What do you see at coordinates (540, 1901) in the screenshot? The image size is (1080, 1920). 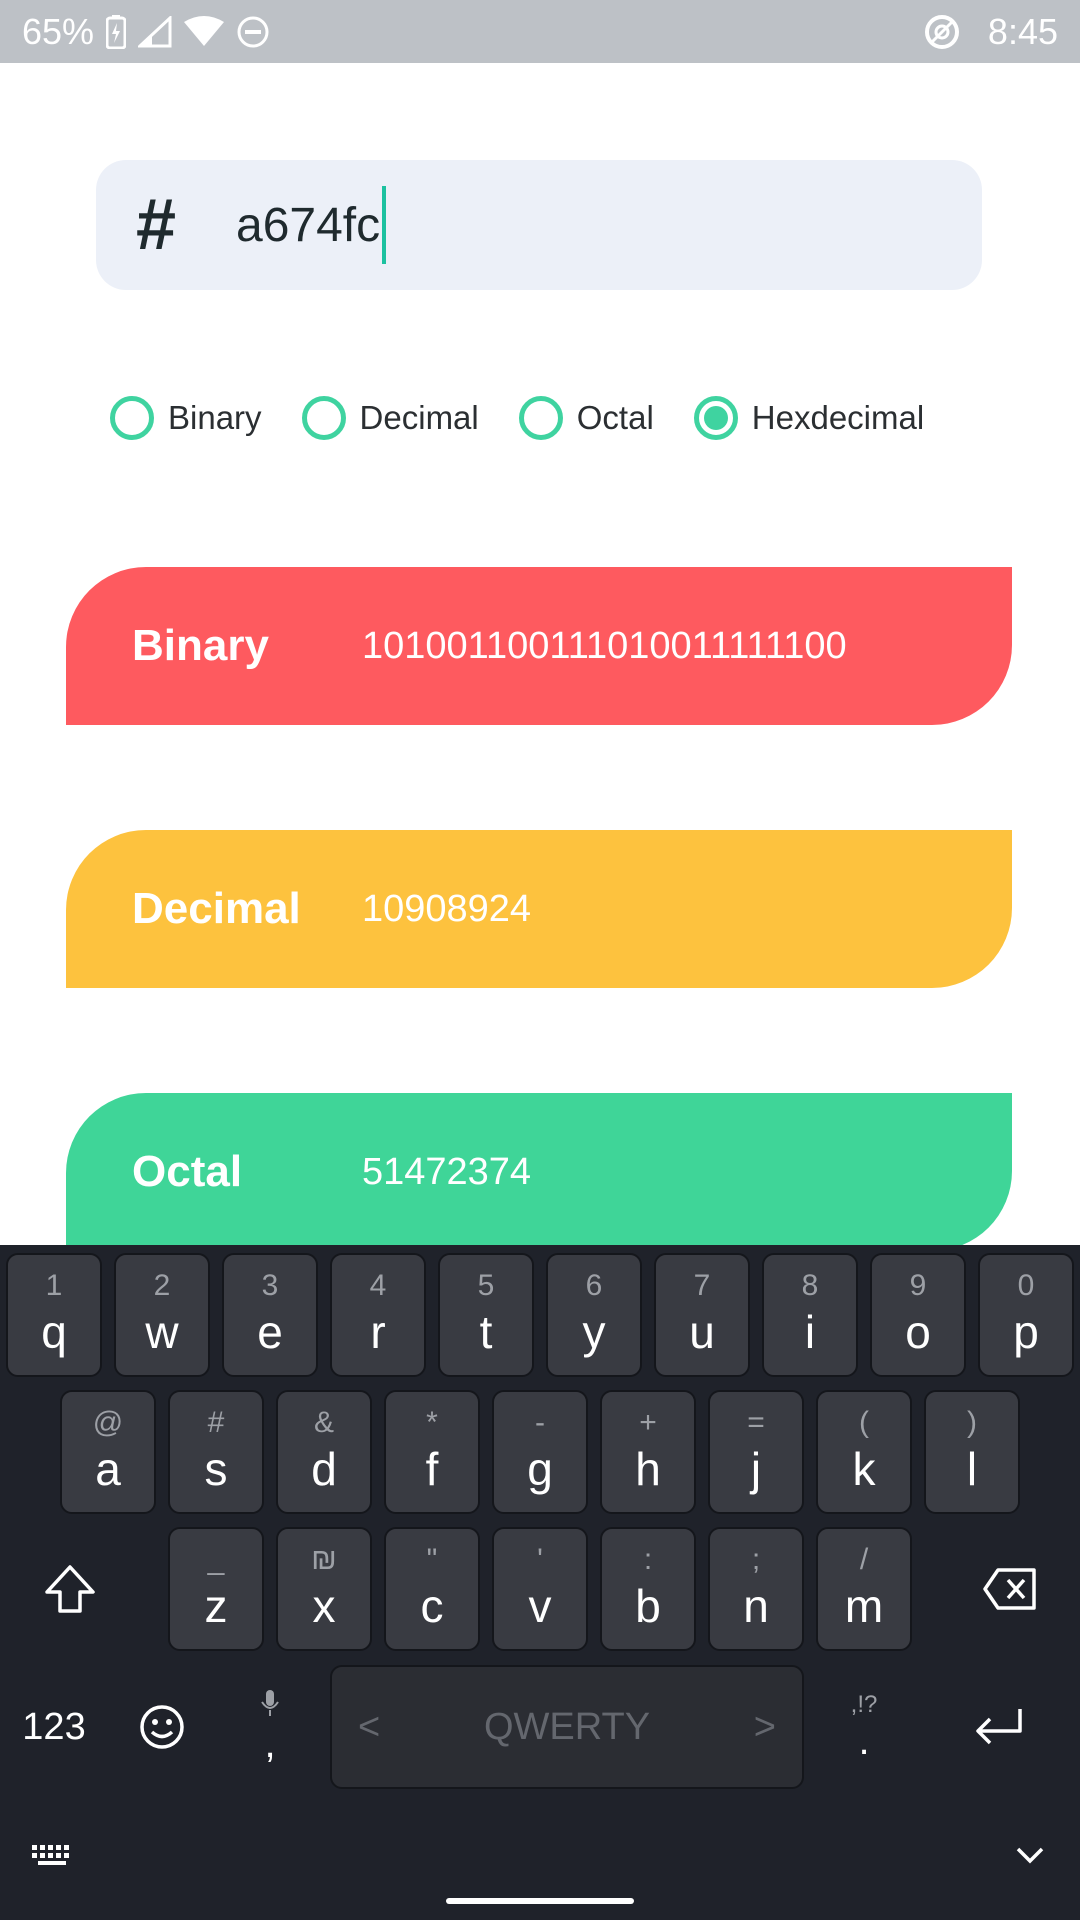 I see `gesture-nav-handle` at bounding box center [540, 1901].